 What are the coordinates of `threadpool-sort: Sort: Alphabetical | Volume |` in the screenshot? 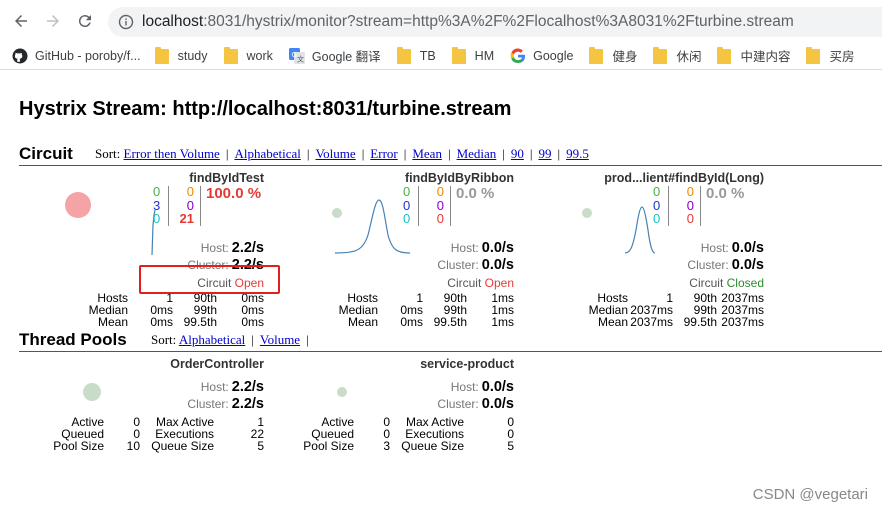 It's located at (233, 340).